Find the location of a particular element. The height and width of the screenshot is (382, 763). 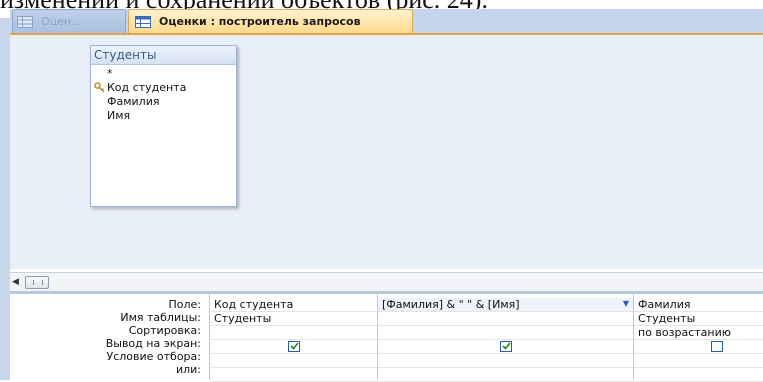

field-item-student-id: Код студента is located at coordinates (163, 88).